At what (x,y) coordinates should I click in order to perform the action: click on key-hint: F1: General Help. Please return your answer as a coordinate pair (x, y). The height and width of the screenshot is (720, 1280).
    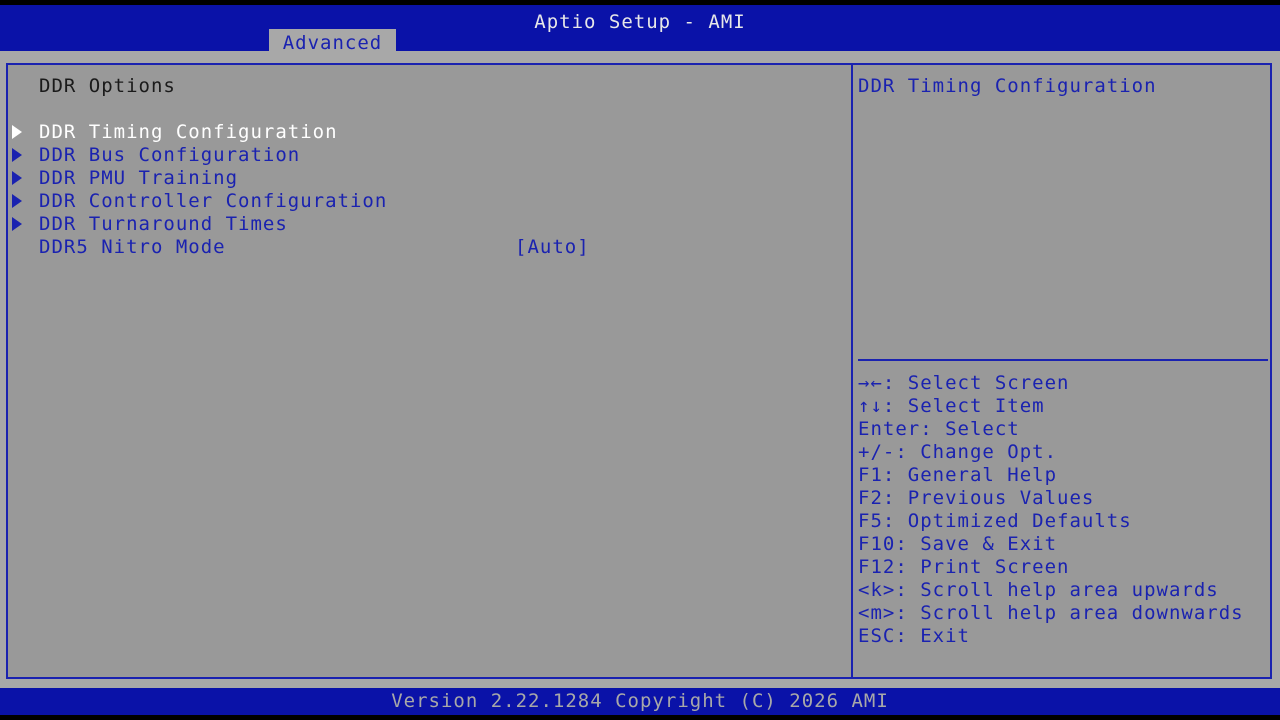
    Looking at the image, I should click on (958, 475).